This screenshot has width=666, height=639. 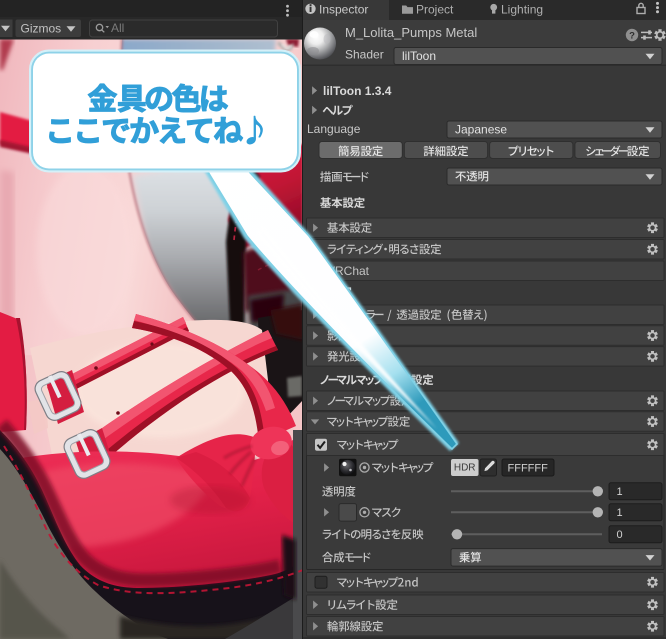 What do you see at coordinates (465, 468) in the screenshot?
I see `svg-text: HDR` at bounding box center [465, 468].